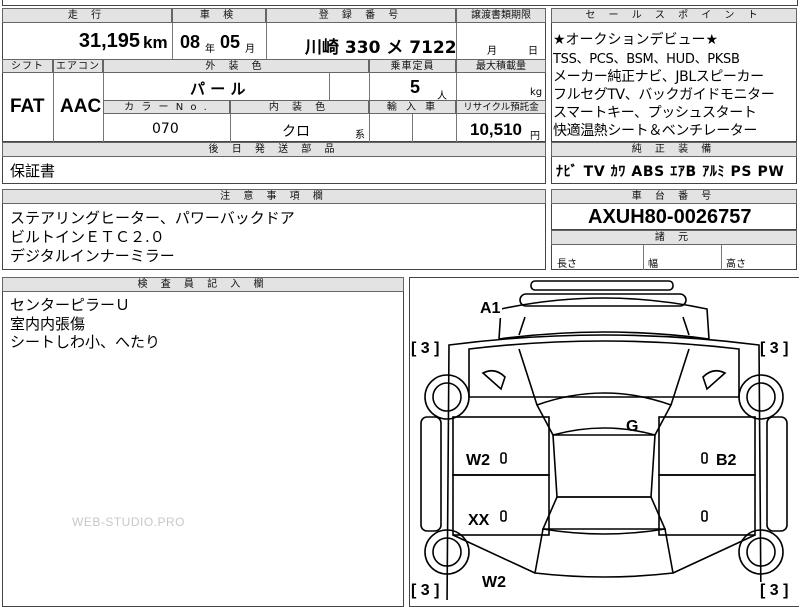 The width and height of the screenshot is (800, 607). Describe the element at coordinates (299, 107) in the screenshot. I see `interior-color-header: 内 装 色` at that location.